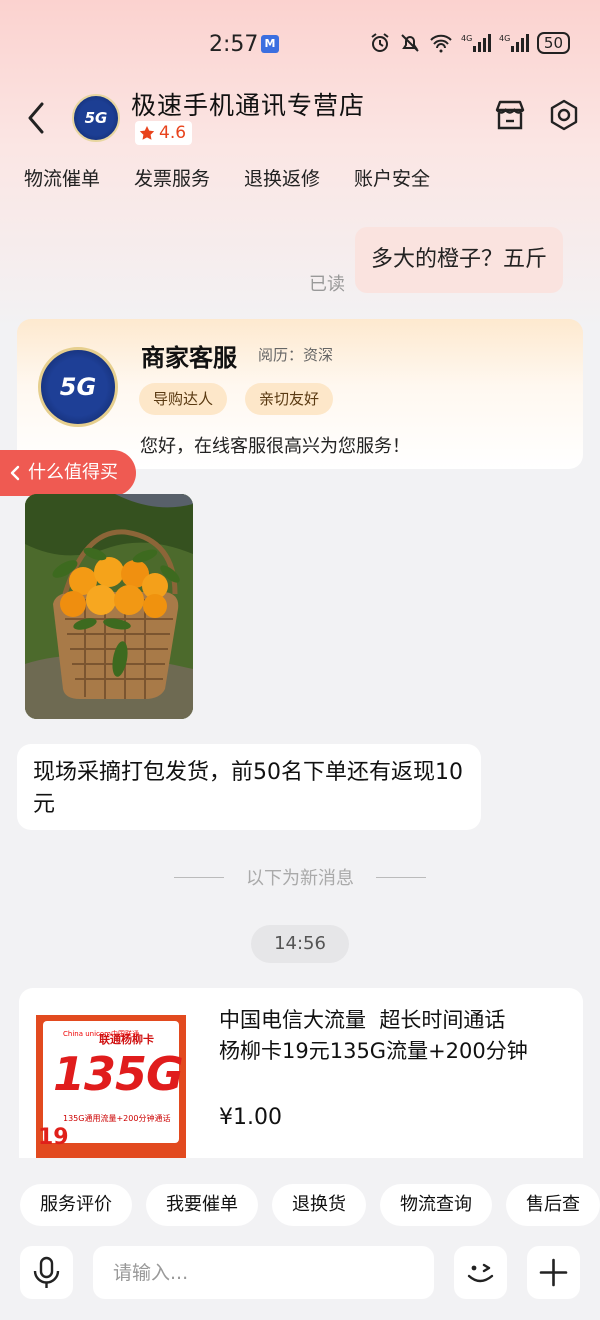 The height and width of the screenshot is (1320, 600). What do you see at coordinates (147, 133) in the screenshot?
I see `star-icon` at bounding box center [147, 133].